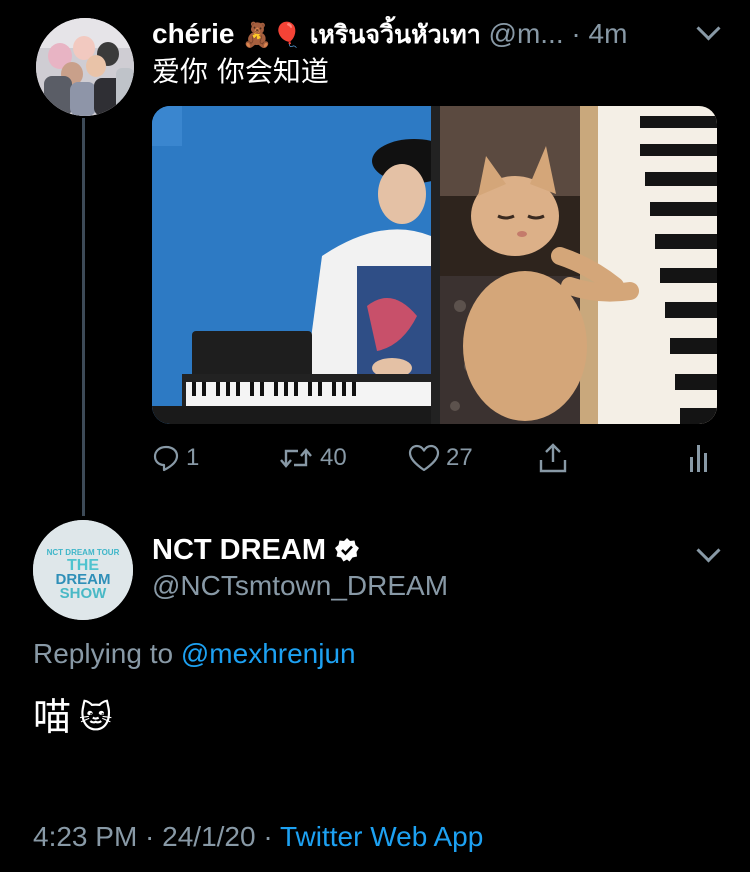 The width and height of the screenshot is (750, 872). What do you see at coordinates (166, 458) in the screenshot?
I see `reply-icon` at bounding box center [166, 458].